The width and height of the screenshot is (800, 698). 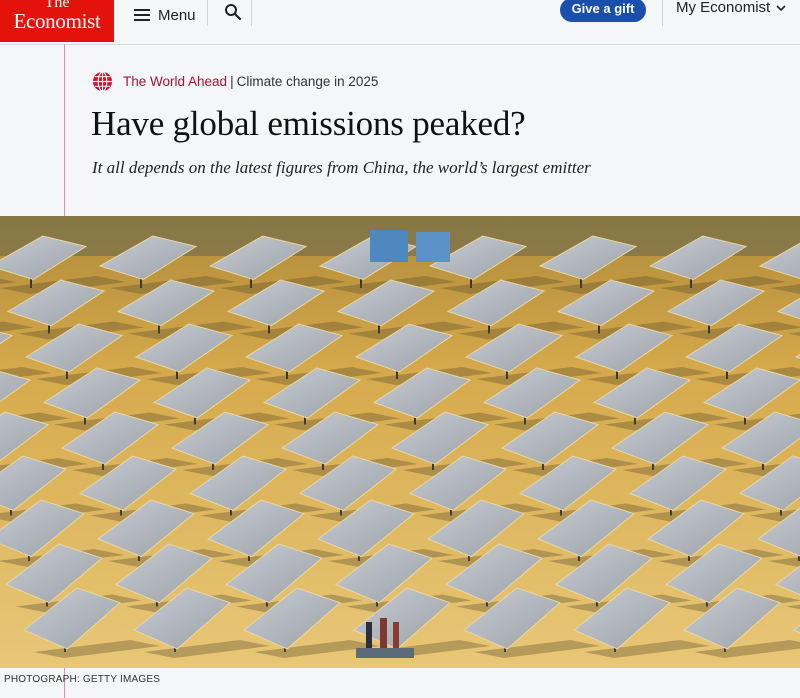 What do you see at coordinates (102, 81) in the screenshot?
I see `globe-icon` at bounding box center [102, 81].